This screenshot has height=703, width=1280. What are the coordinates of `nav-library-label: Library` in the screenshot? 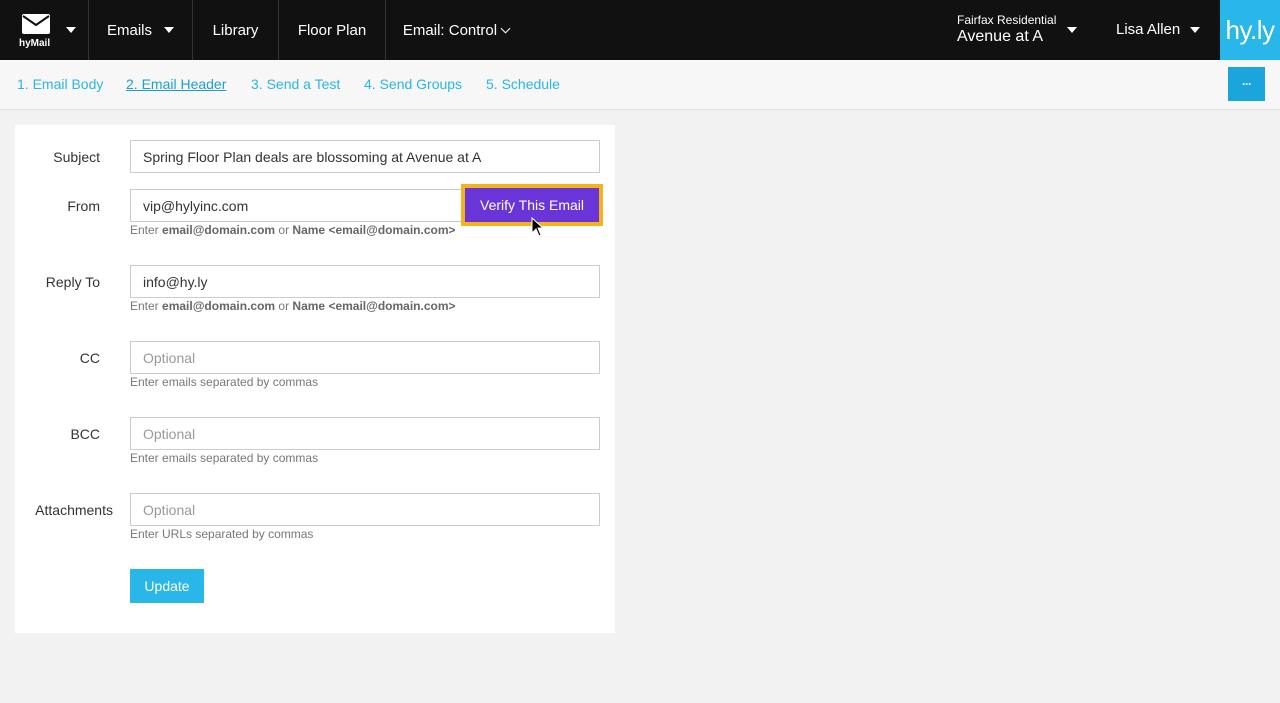 It's located at (235, 30).